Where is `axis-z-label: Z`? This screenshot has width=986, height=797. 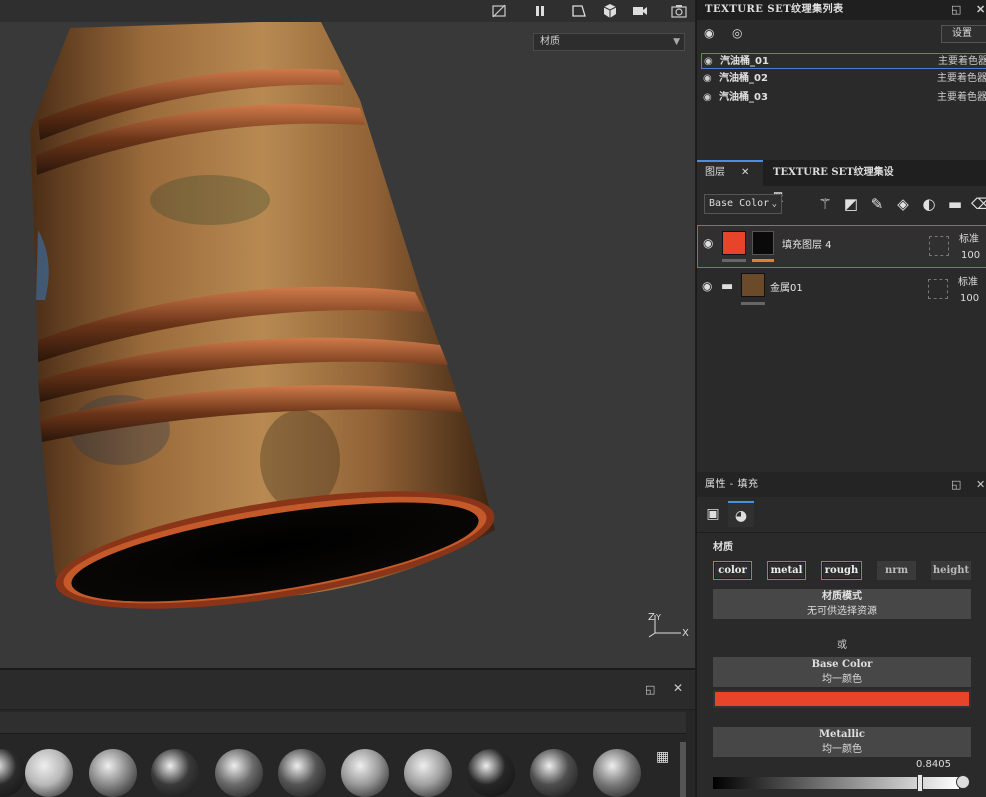
axis-z-label: Z is located at coordinates (651, 617).